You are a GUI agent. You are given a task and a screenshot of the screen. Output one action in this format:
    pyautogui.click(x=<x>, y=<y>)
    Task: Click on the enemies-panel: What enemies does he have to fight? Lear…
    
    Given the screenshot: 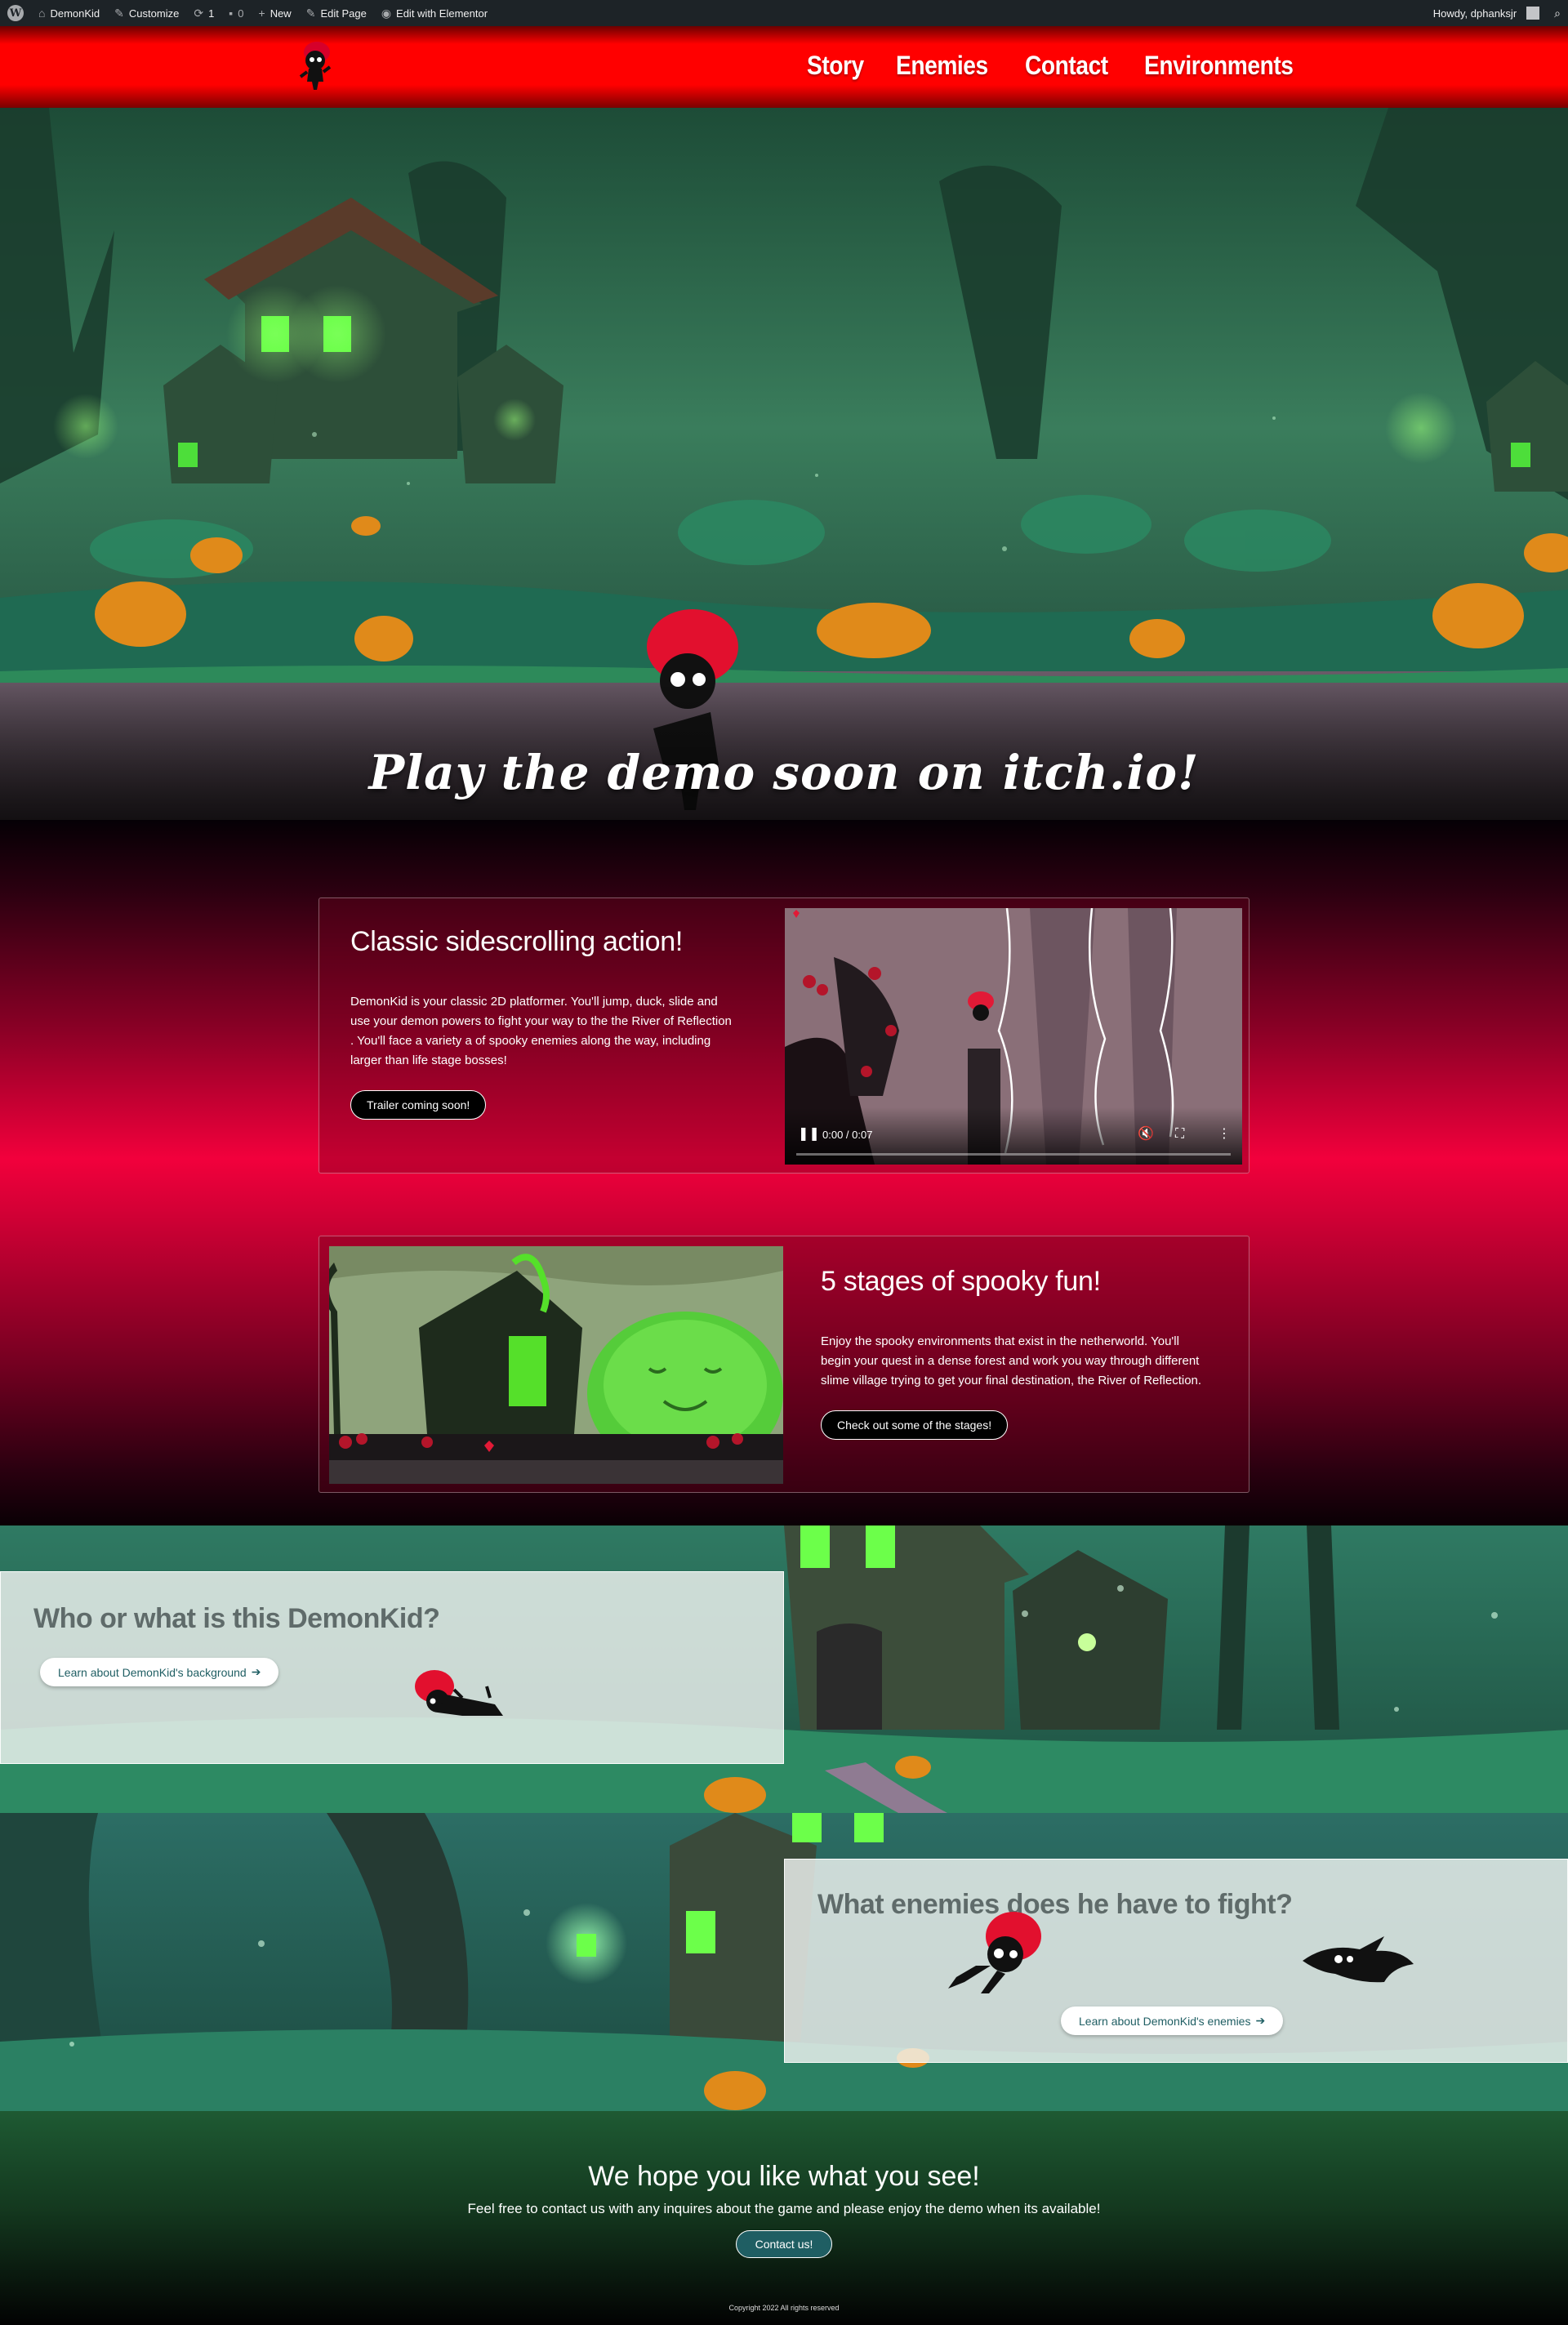 What is the action you would take?
    pyautogui.click(x=1176, y=1961)
    